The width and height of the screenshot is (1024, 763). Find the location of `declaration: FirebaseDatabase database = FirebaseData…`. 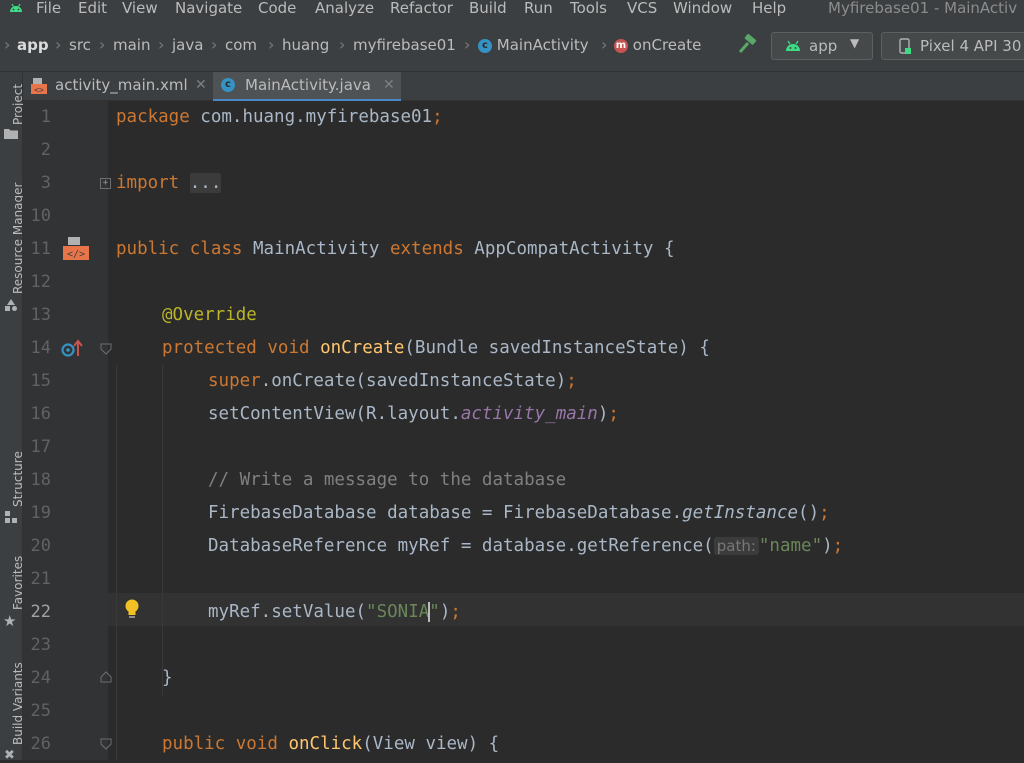

declaration: FirebaseDatabase database = FirebaseData… is located at coordinates (445, 513).